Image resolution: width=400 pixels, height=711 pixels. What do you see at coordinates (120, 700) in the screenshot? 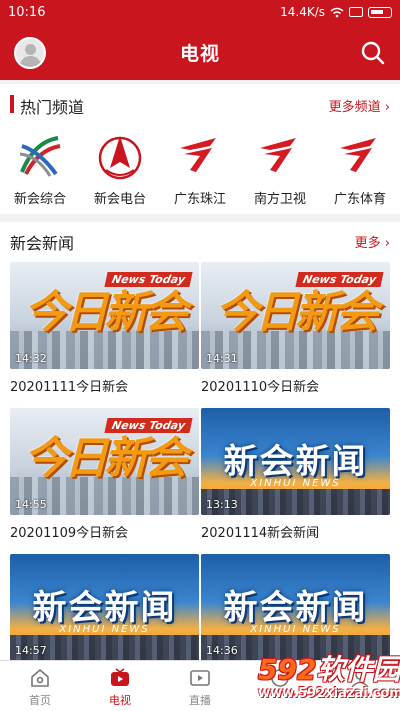
I see `nav-label: 电视` at bounding box center [120, 700].